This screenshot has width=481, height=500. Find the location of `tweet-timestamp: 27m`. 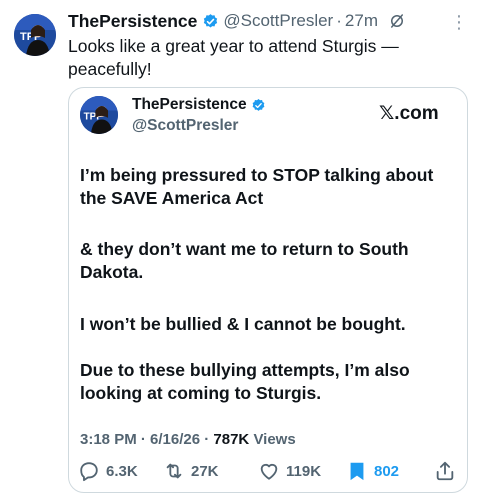

tweet-timestamp: 27m is located at coordinates (361, 21).